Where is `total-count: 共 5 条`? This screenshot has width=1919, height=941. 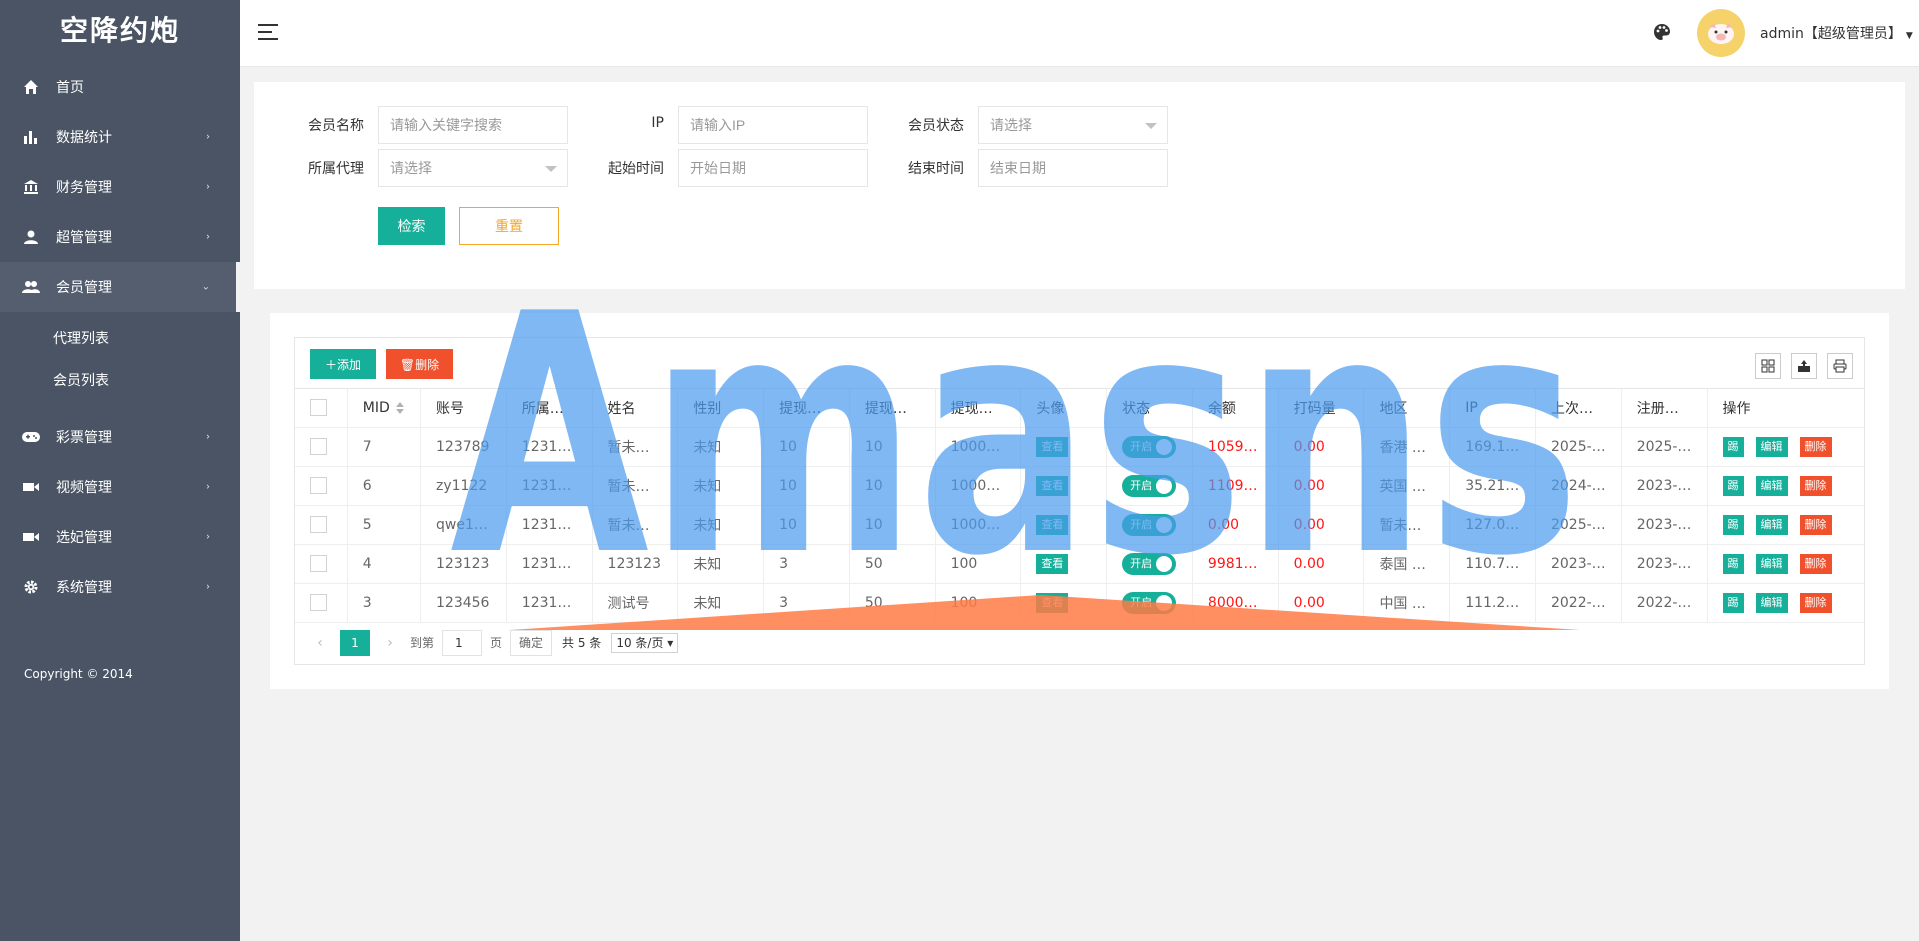 total-count: 共 5 条 is located at coordinates (582, 643).